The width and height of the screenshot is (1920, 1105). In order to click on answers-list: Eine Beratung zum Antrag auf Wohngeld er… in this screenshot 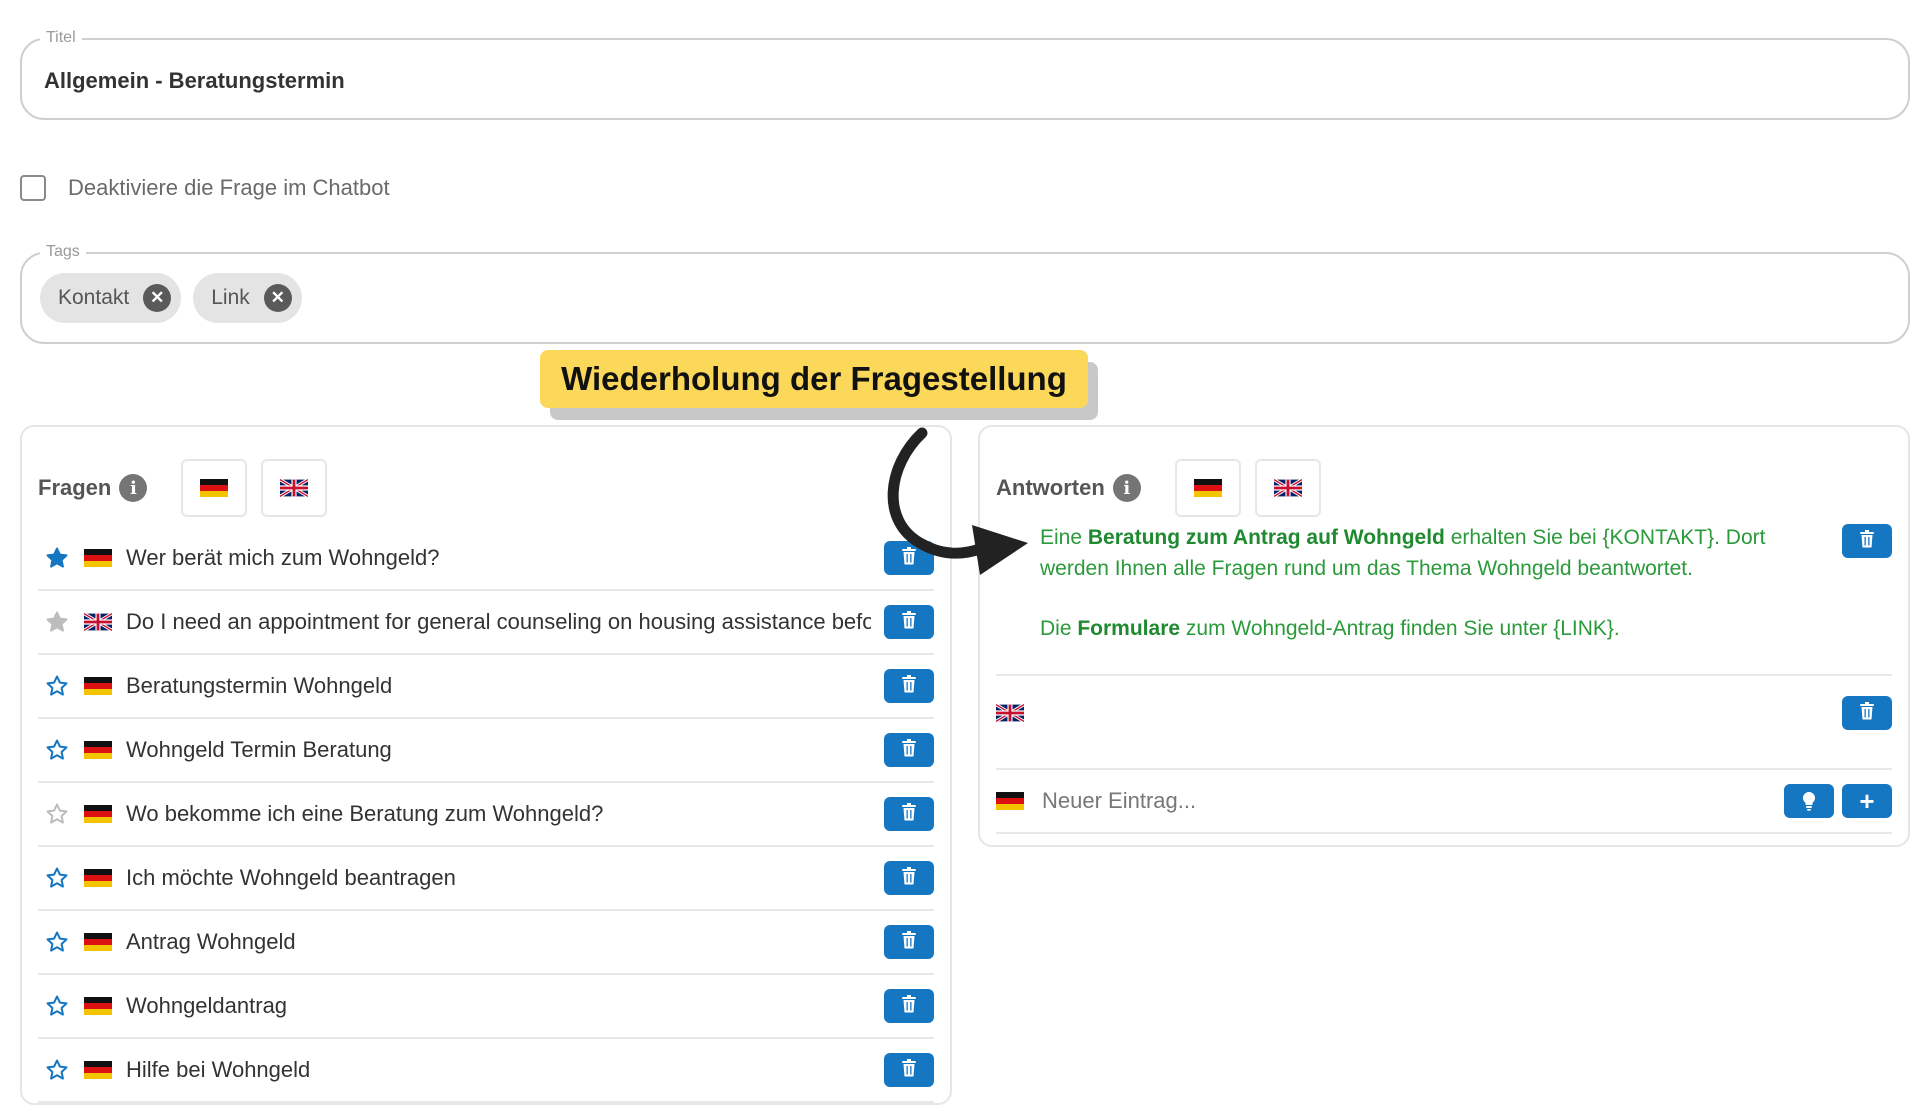, I will do `click(1444, 678)`.